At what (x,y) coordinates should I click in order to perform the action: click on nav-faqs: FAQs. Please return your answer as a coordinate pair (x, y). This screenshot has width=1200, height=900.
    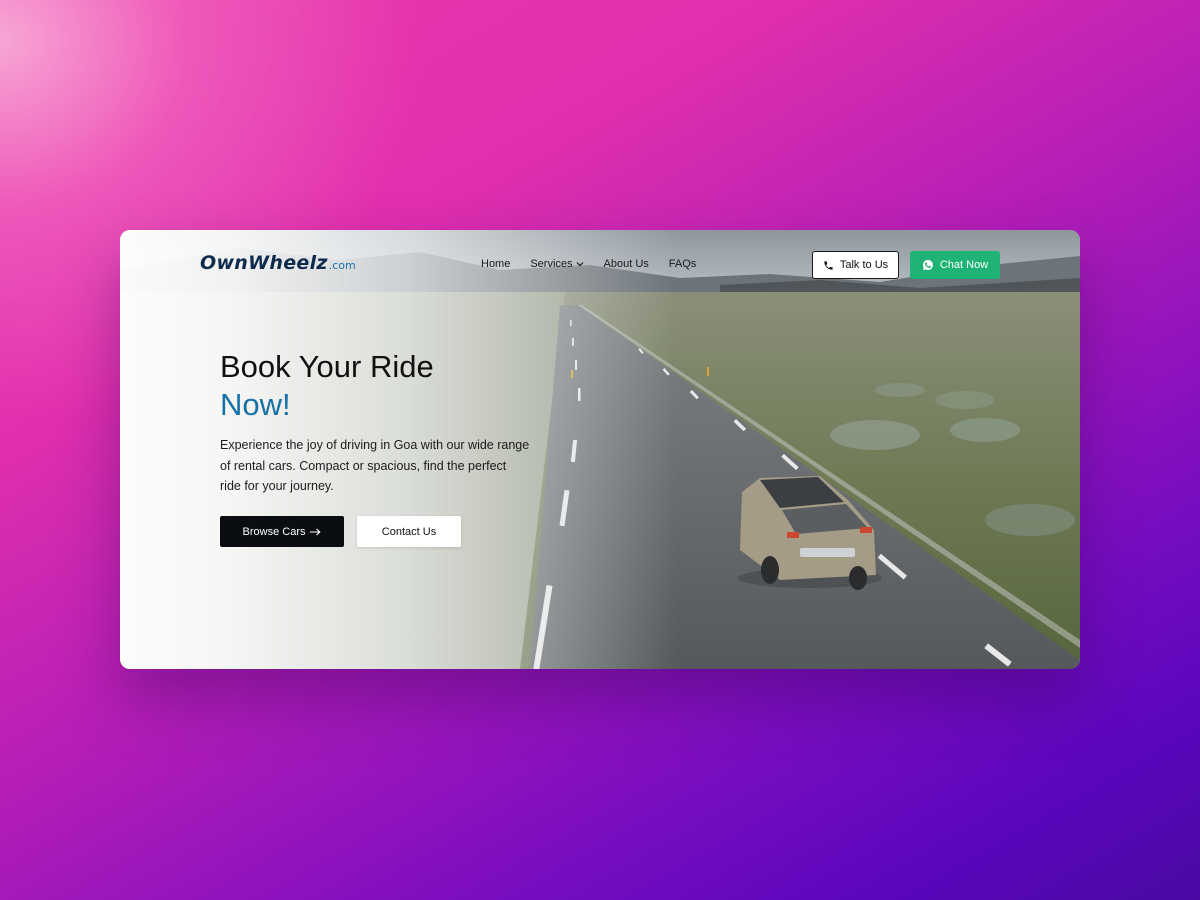
    Looking at the image, I should click on (683, 264).